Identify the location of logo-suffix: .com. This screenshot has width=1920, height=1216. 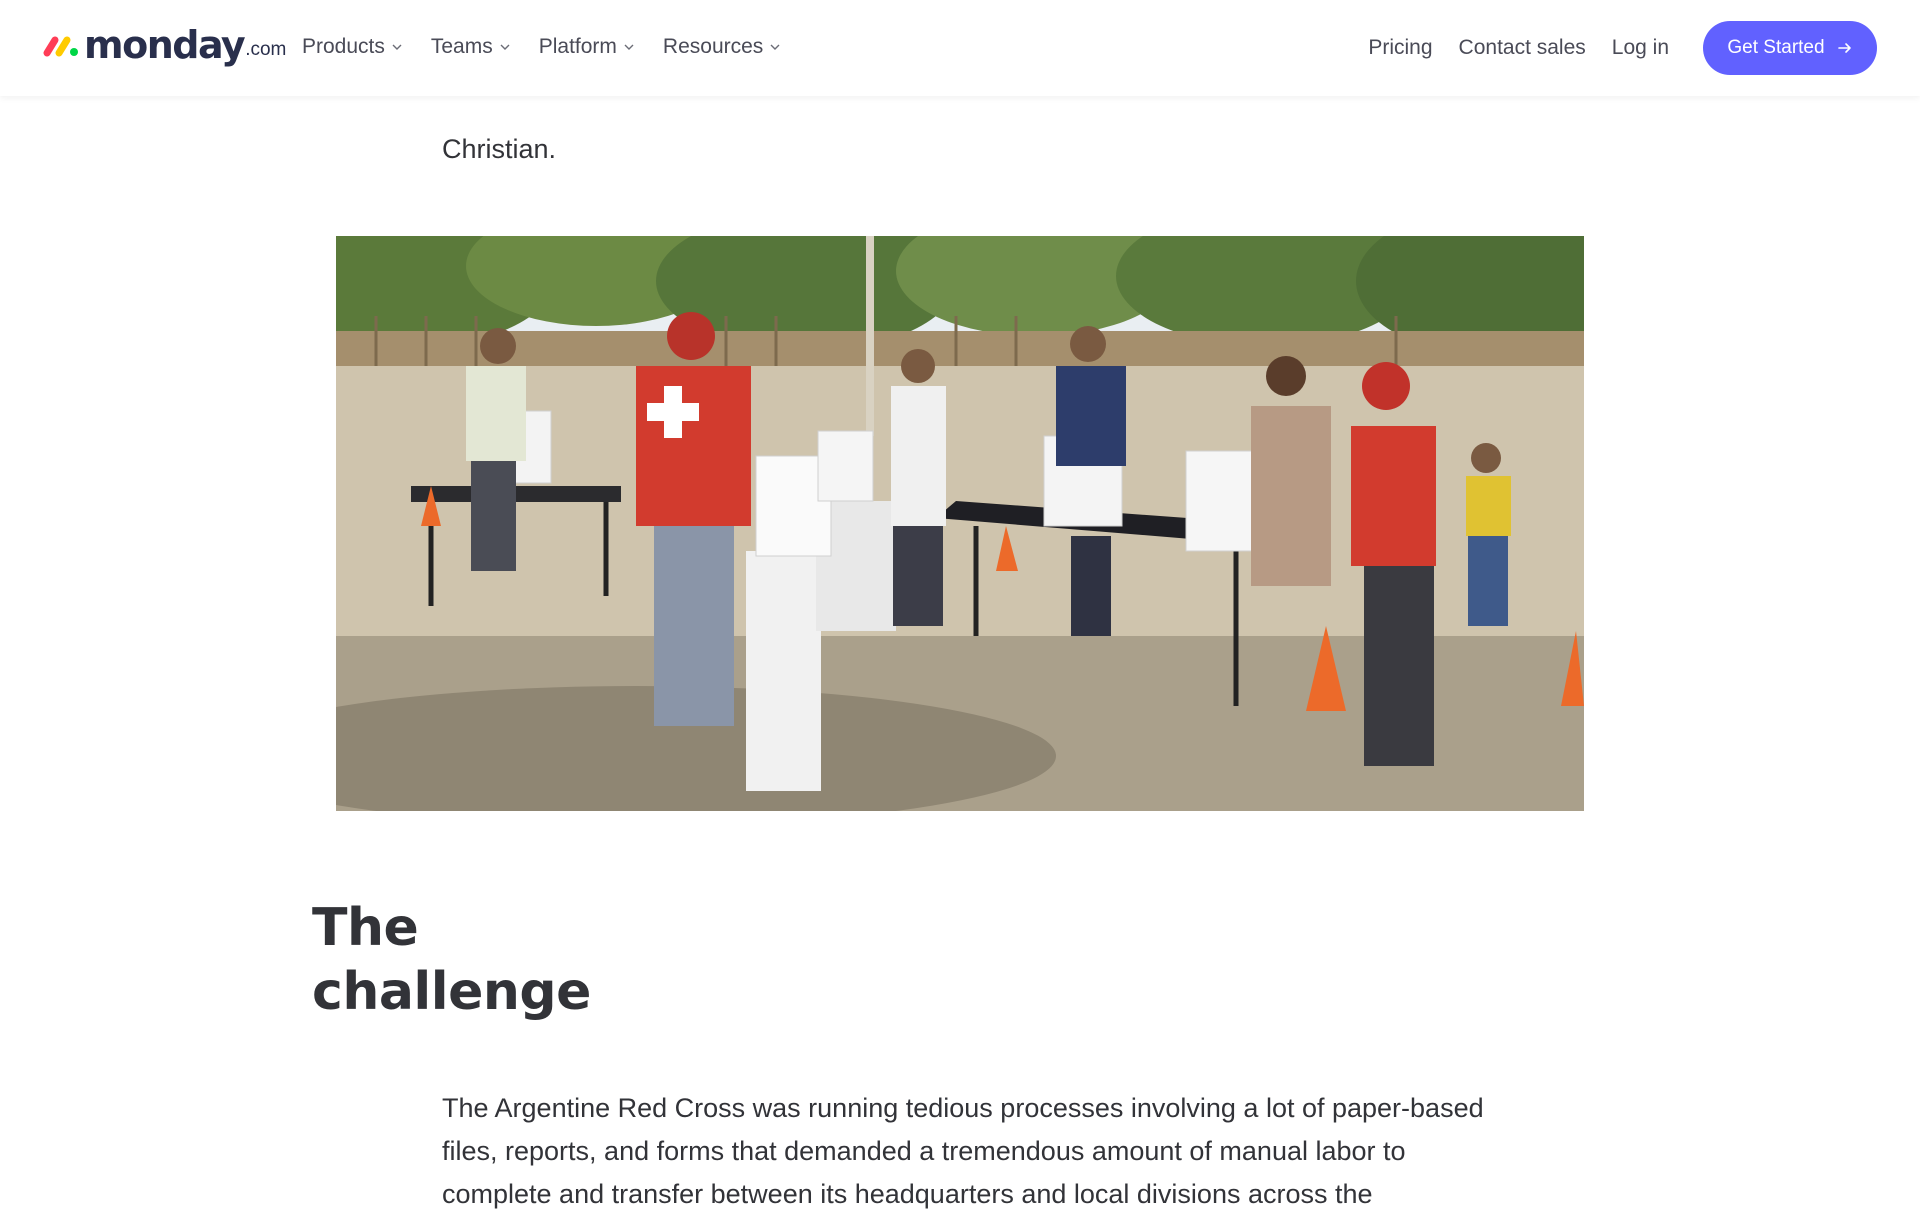
(266, 49).